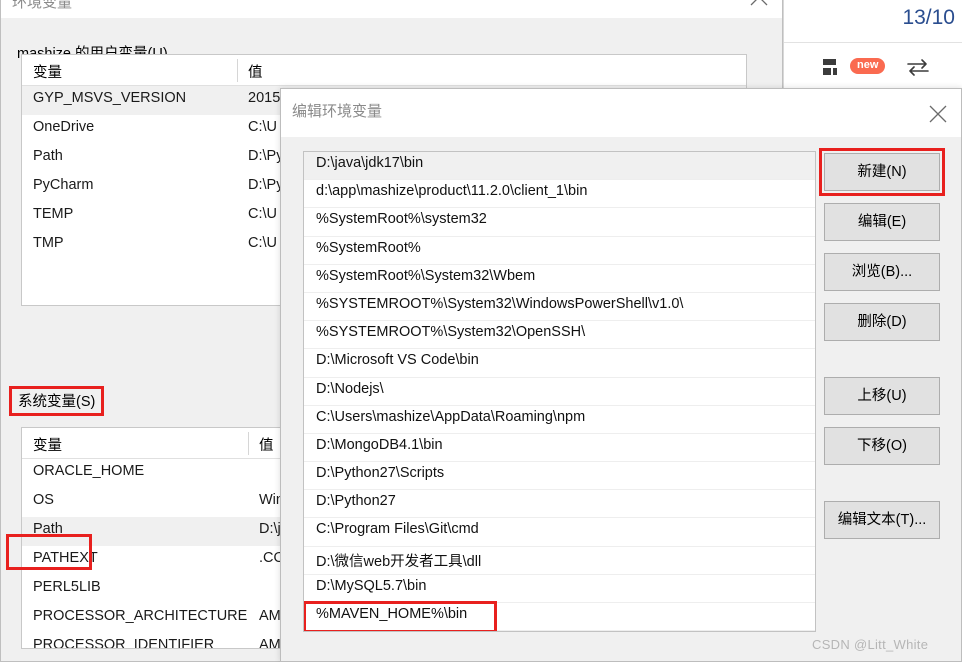 This screenshot has height=662, width=962. Describe the element at coordinates (89, 471) in the screenshot. I see `variable-name: ORACLE_HOME` at that location.